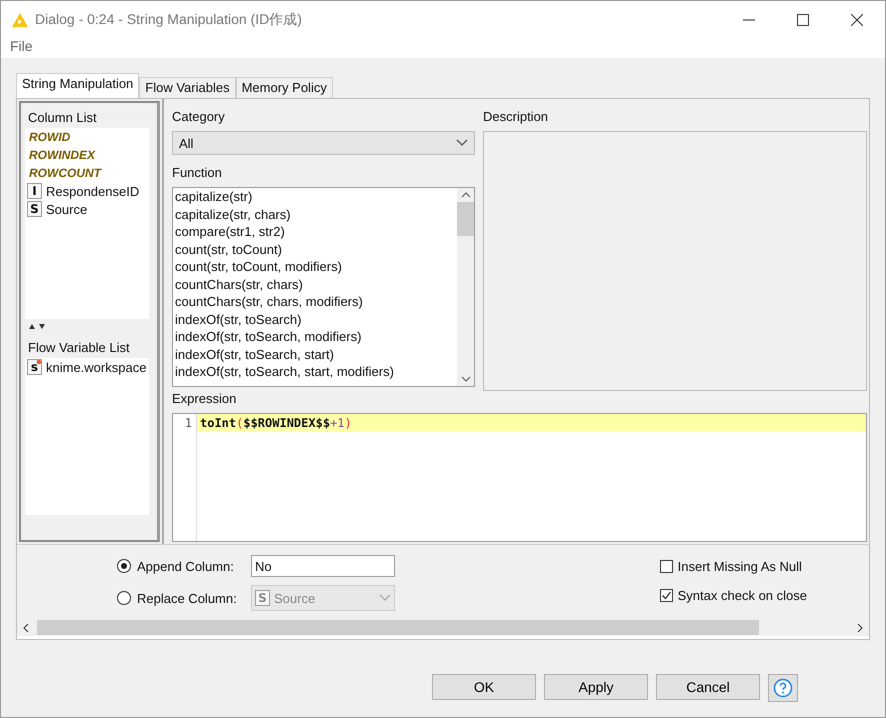  What do you see at coordinates (484, 687) in the screenshot?
I see `dialog-button: OK` at bounding box center [484, 687].